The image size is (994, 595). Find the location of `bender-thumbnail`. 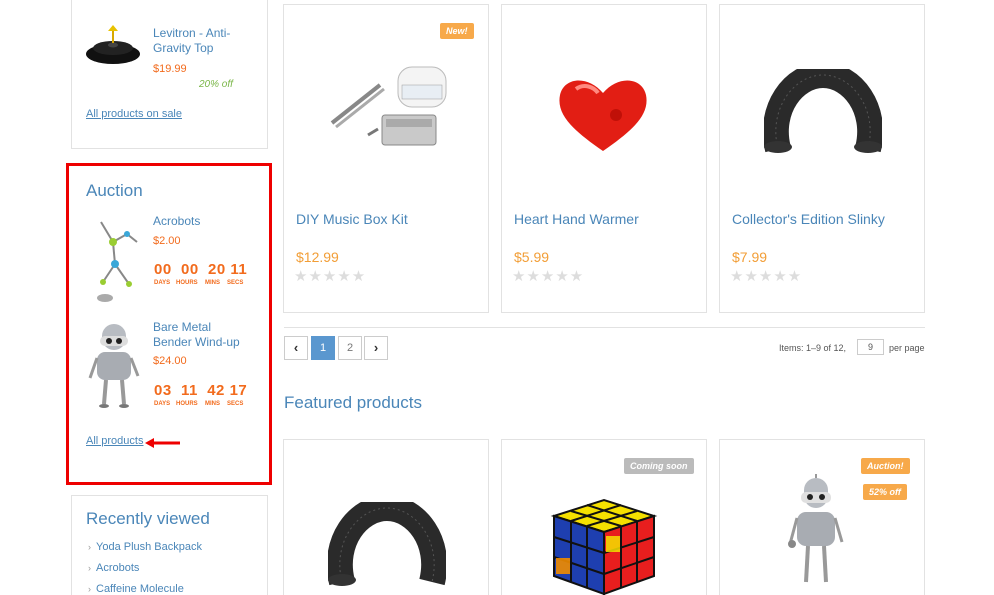

bender-thumbnail is located at coordinates (114, 364).